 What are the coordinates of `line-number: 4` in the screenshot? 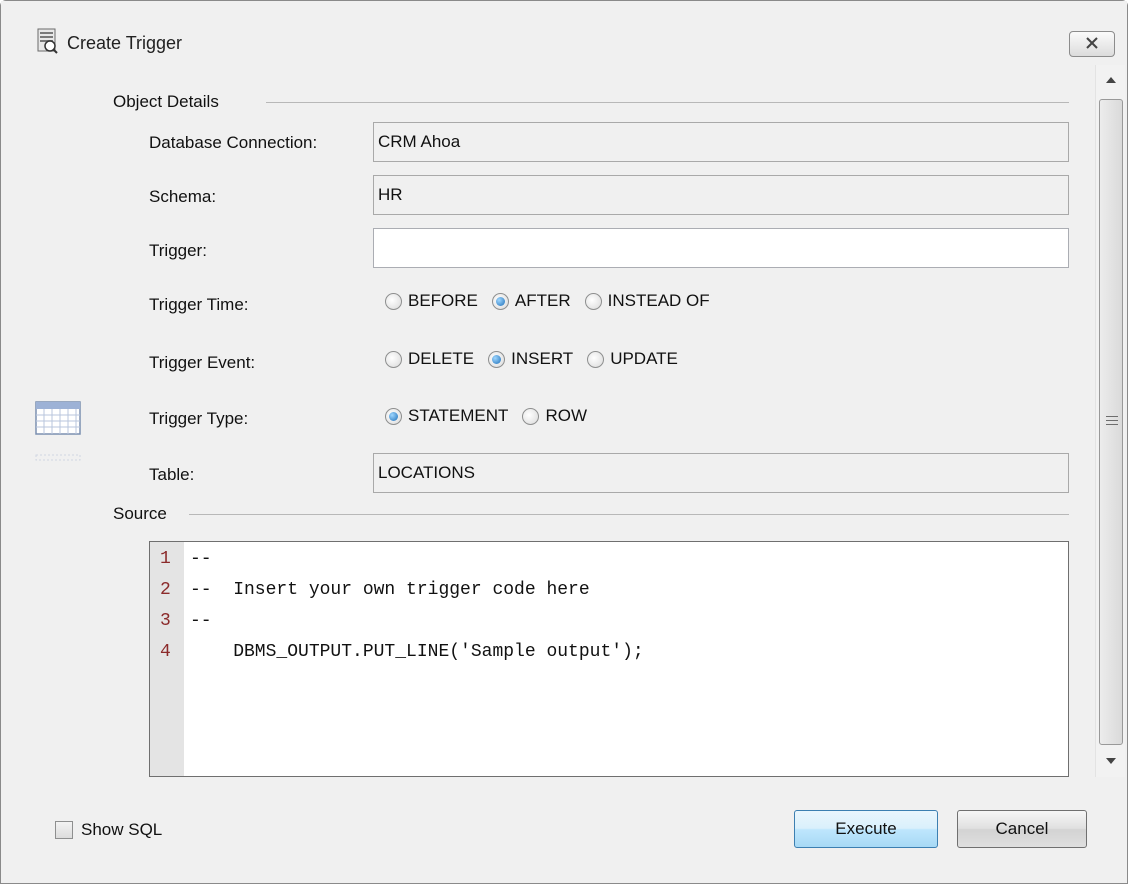 It's located at (165, 652).